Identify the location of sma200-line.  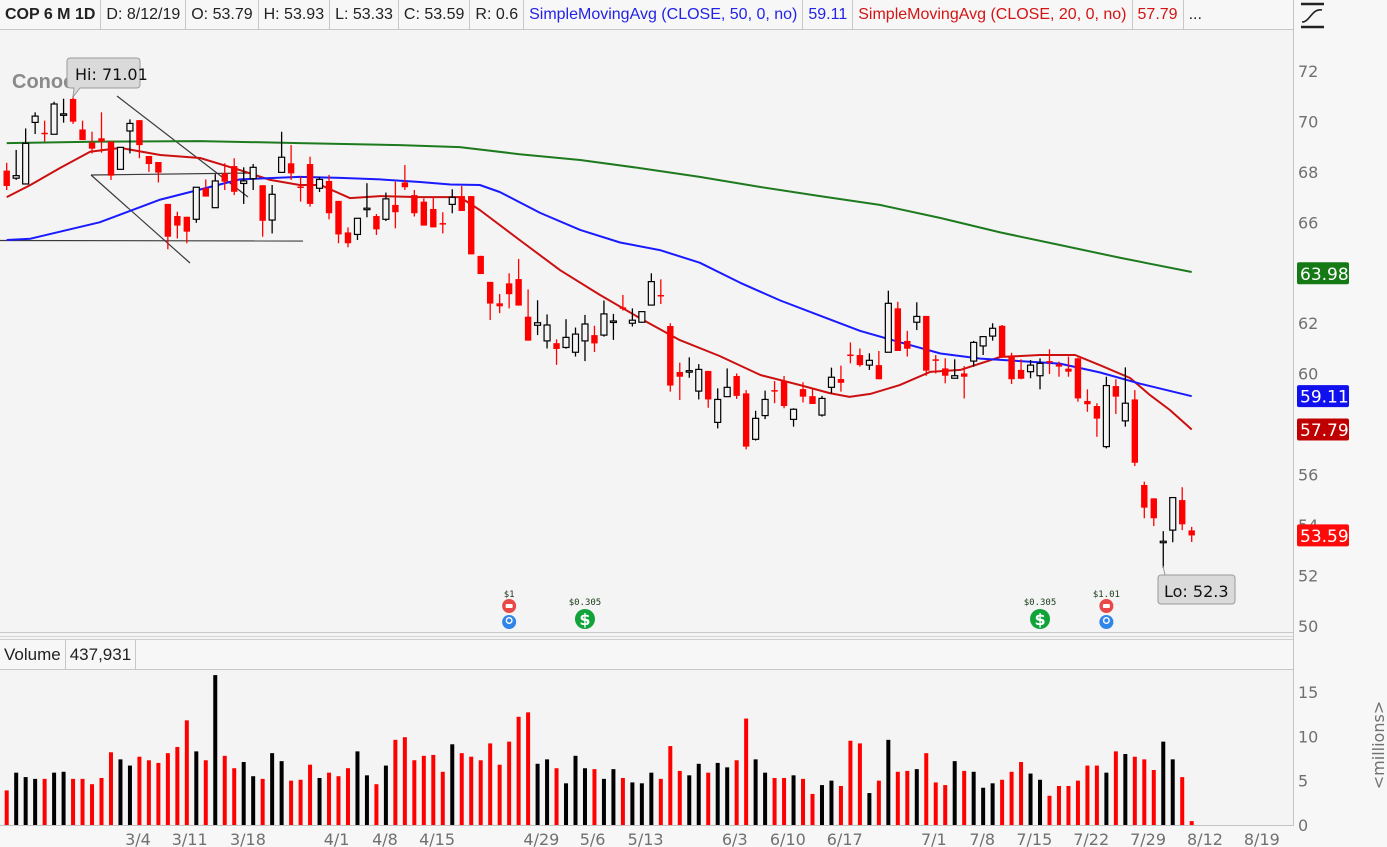
(599, 206).